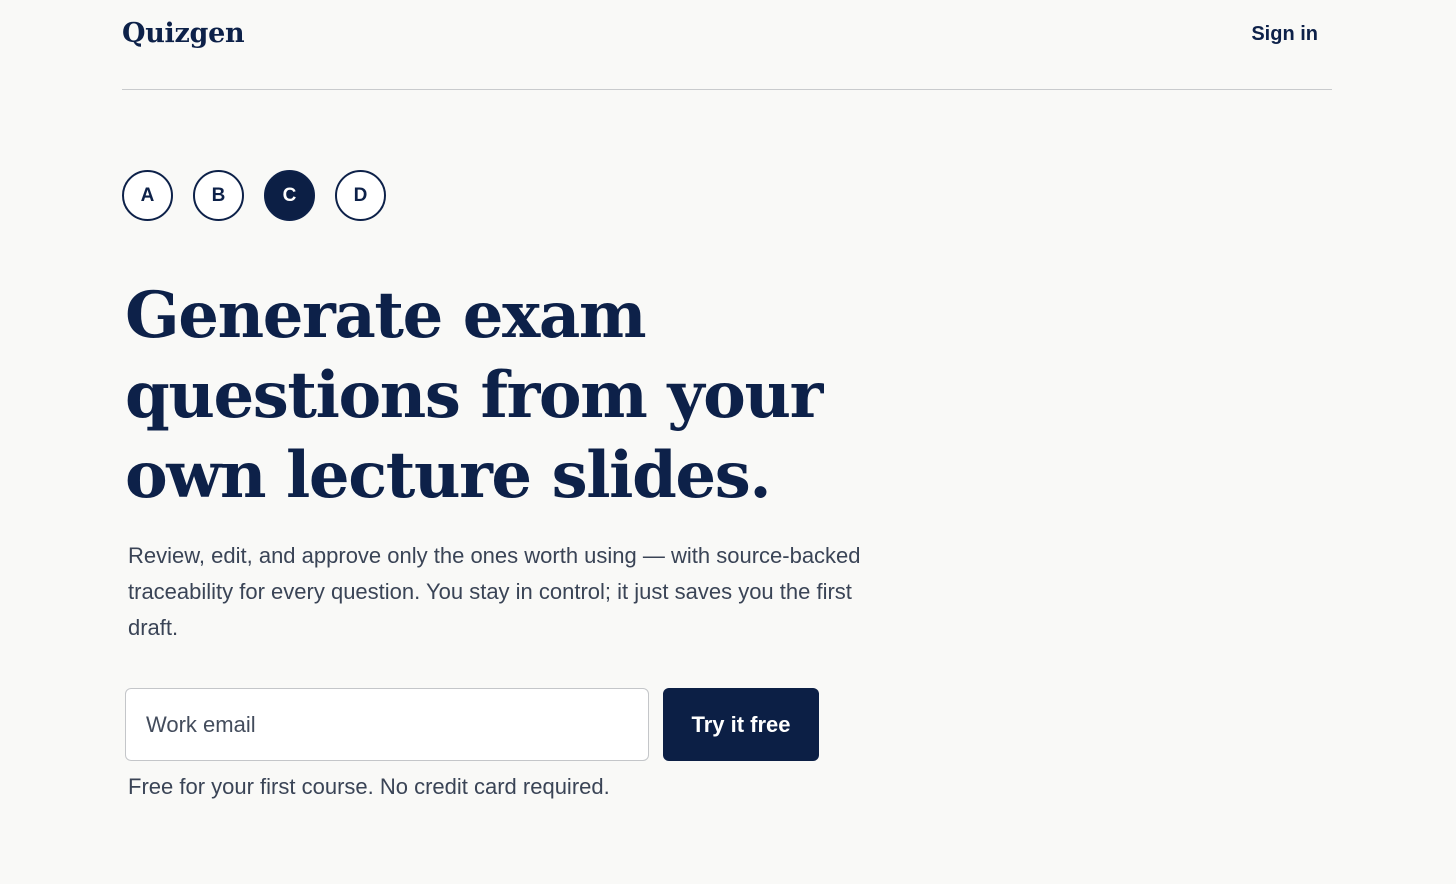 Image resolution: width=1456 pixels, height=884 pixels. I want to click on option-b: B, so click(218, 195).